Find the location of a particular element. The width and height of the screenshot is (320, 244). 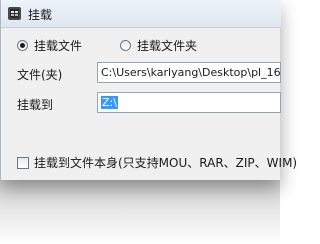

mount-to-self-option: 挂载到文件本身(只支持MOU、RAR、ZIP、WIM) is located at coordinates (157, 162).